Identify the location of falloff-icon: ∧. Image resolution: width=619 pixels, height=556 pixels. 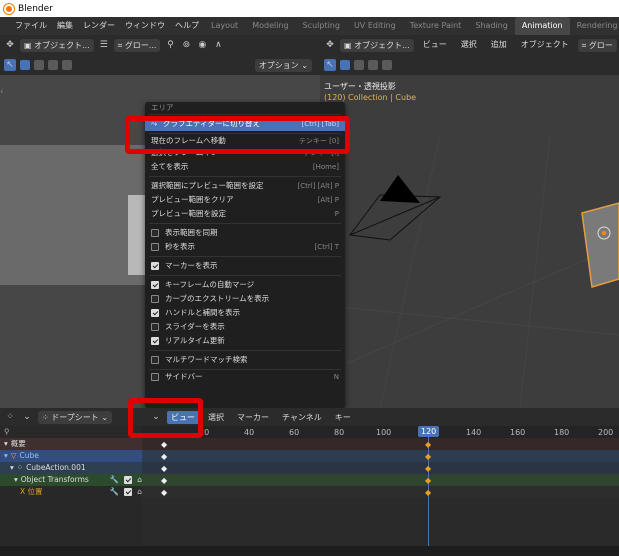
(218, 45).